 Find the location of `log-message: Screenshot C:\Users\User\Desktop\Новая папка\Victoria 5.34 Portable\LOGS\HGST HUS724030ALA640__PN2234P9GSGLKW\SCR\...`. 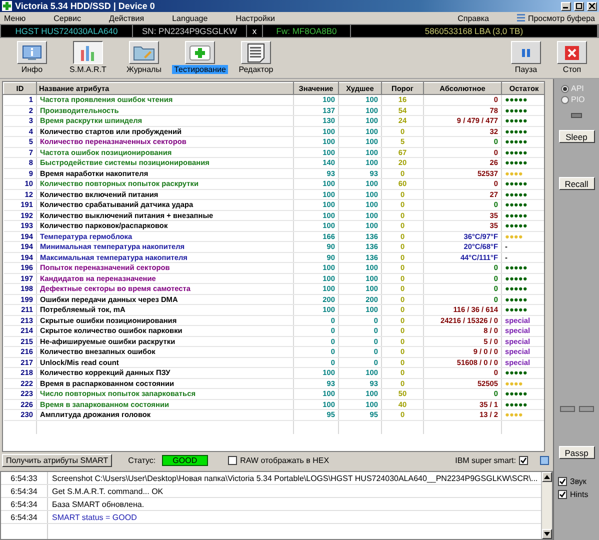

log-message: Screenshot C:\Users\User\Desktop\Новая папка\Victoria 5.34 Portable\LOGS\HGST HUS724030ALA640__PN2234P9GSGLKW\SCR\... is located at coordinates (294, 478).